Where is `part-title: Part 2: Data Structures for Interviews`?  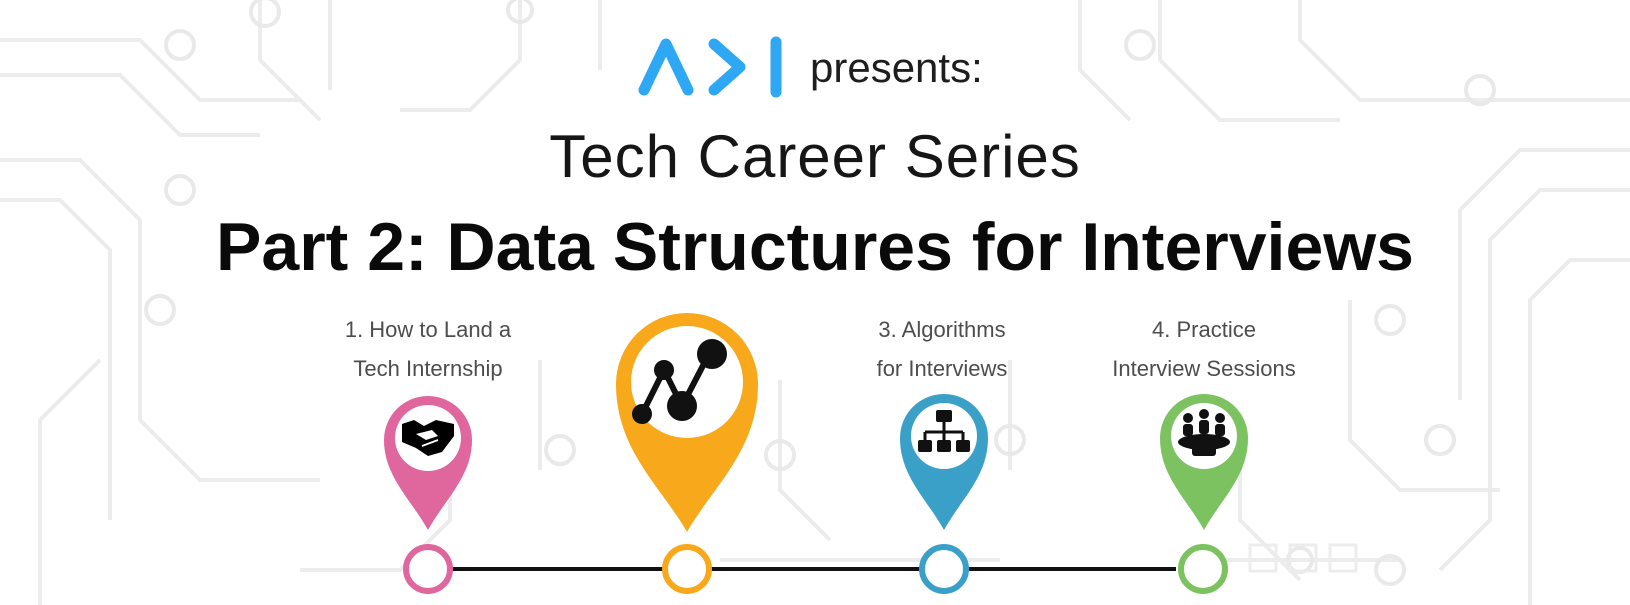
part-title: Part 2: Data Structures for Interviews is located at coordinates (815, 247).